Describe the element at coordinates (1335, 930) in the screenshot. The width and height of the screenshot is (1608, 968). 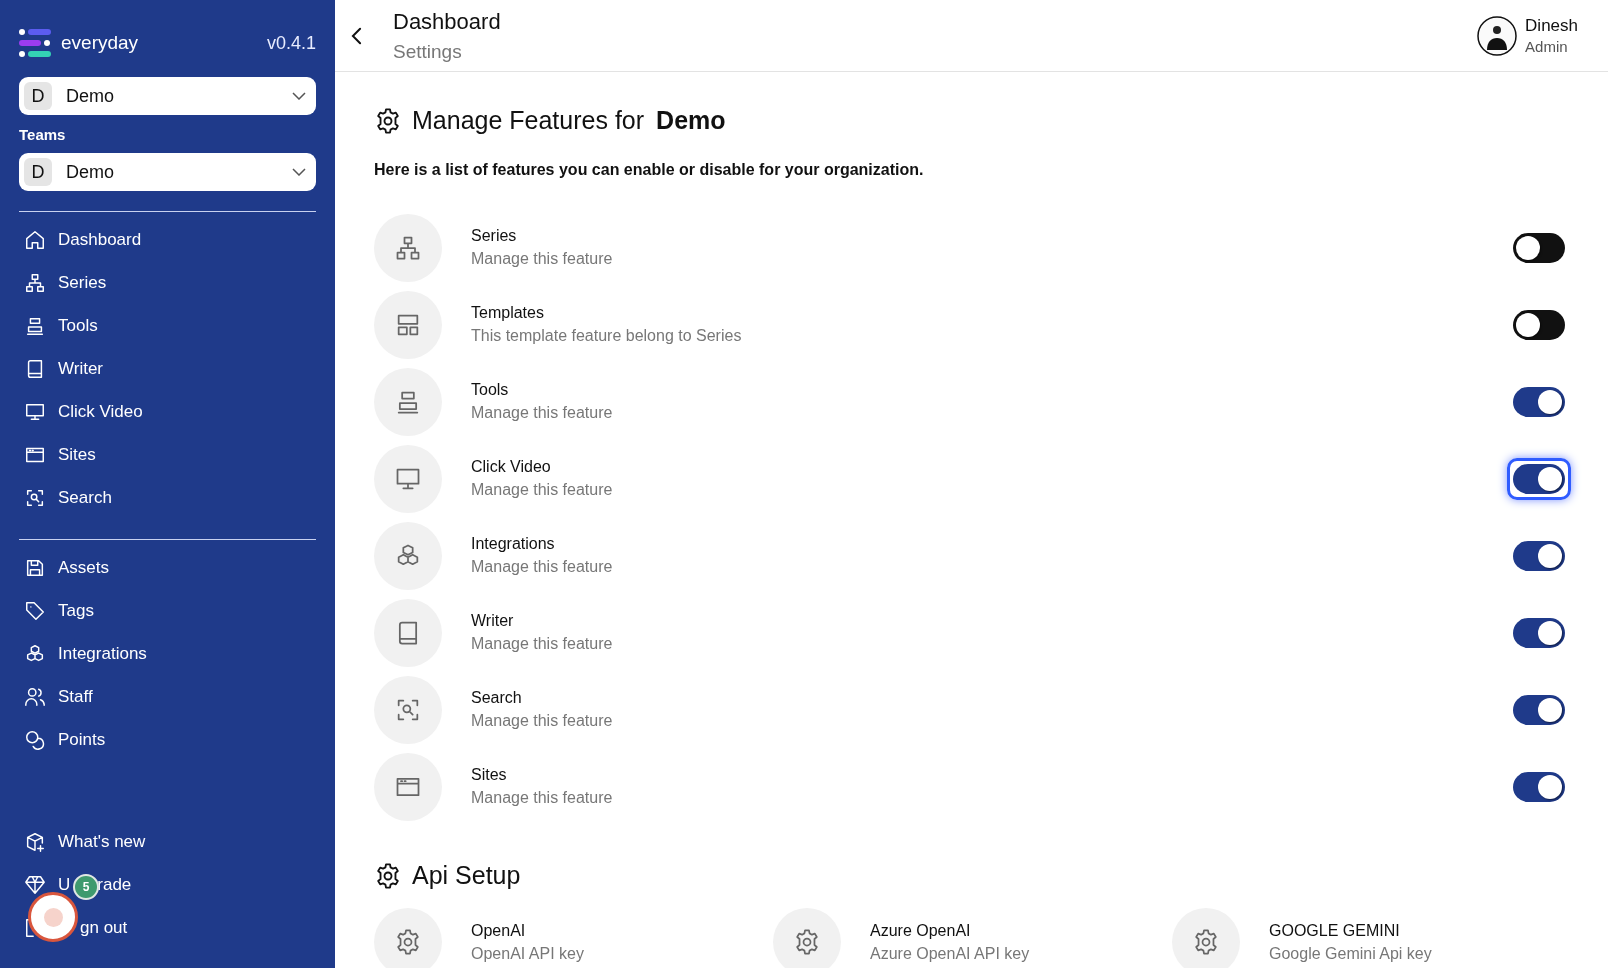
I see `provider-name: GOOGLE GEMINI` at that location.